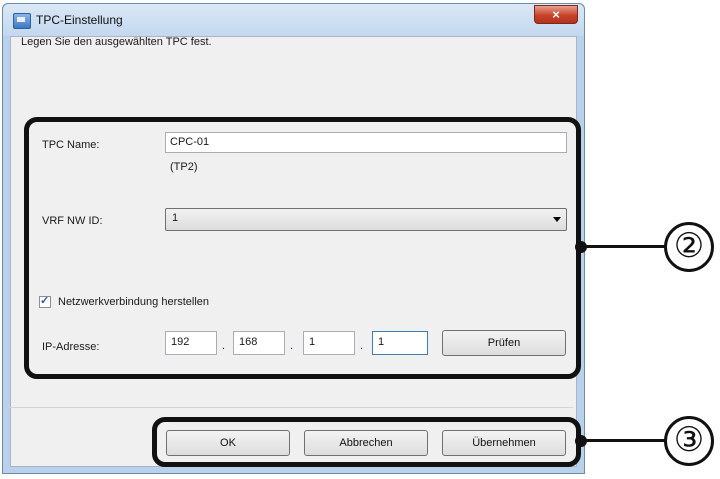 The height and width of the screenshot is (479, 720). I want to click on buttons-highlight-frame, so click(366, 442).